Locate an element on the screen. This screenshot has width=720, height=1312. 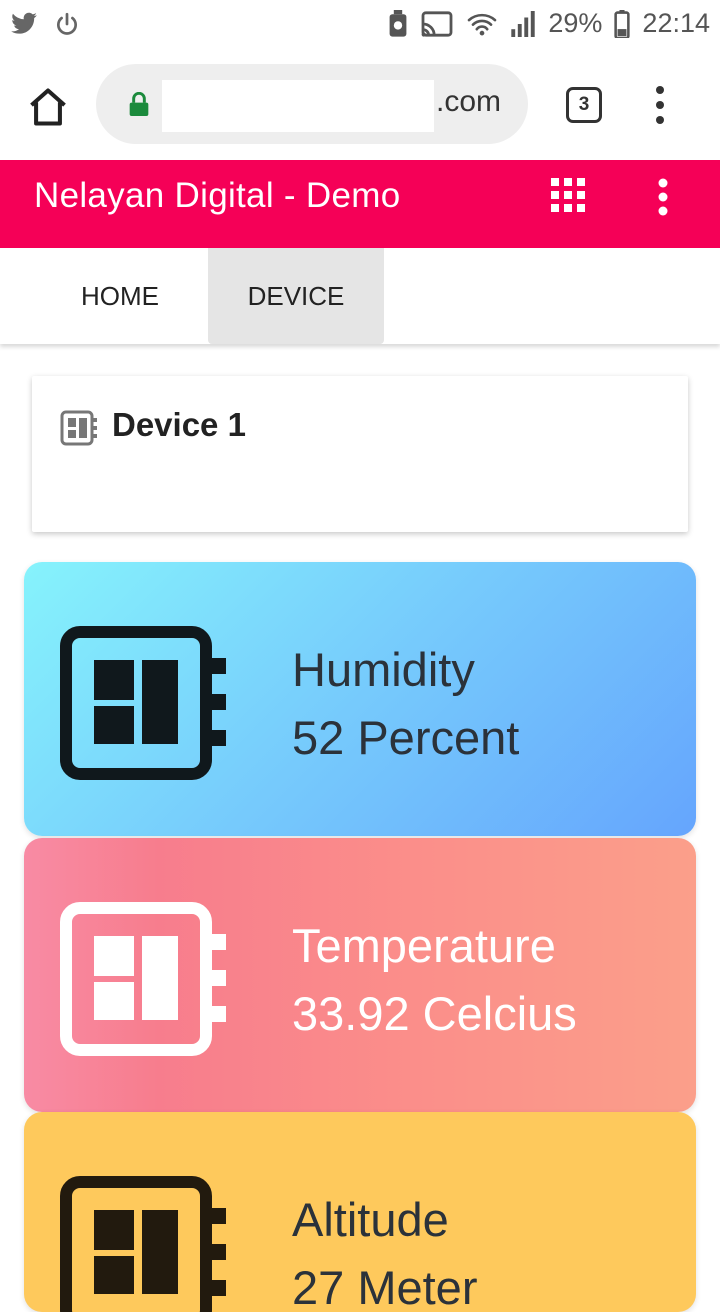
wifi-icon is located at coordinates (482, 24).